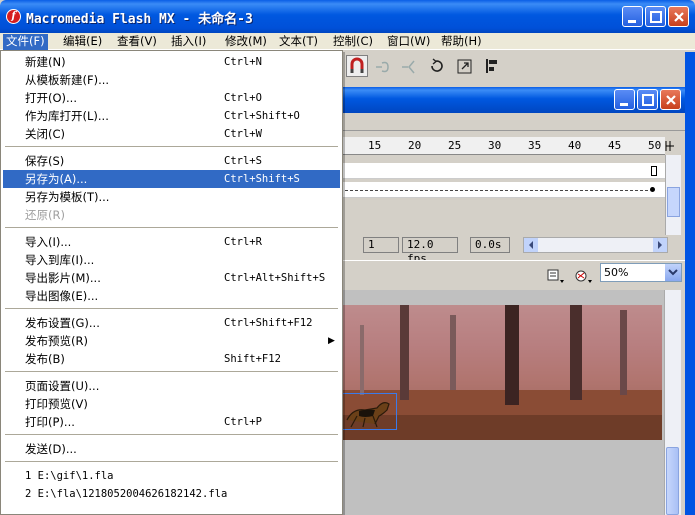  Describe the element at coordinates (647, 99) in the screenshot. I see `doc-maximize-button` at that location.